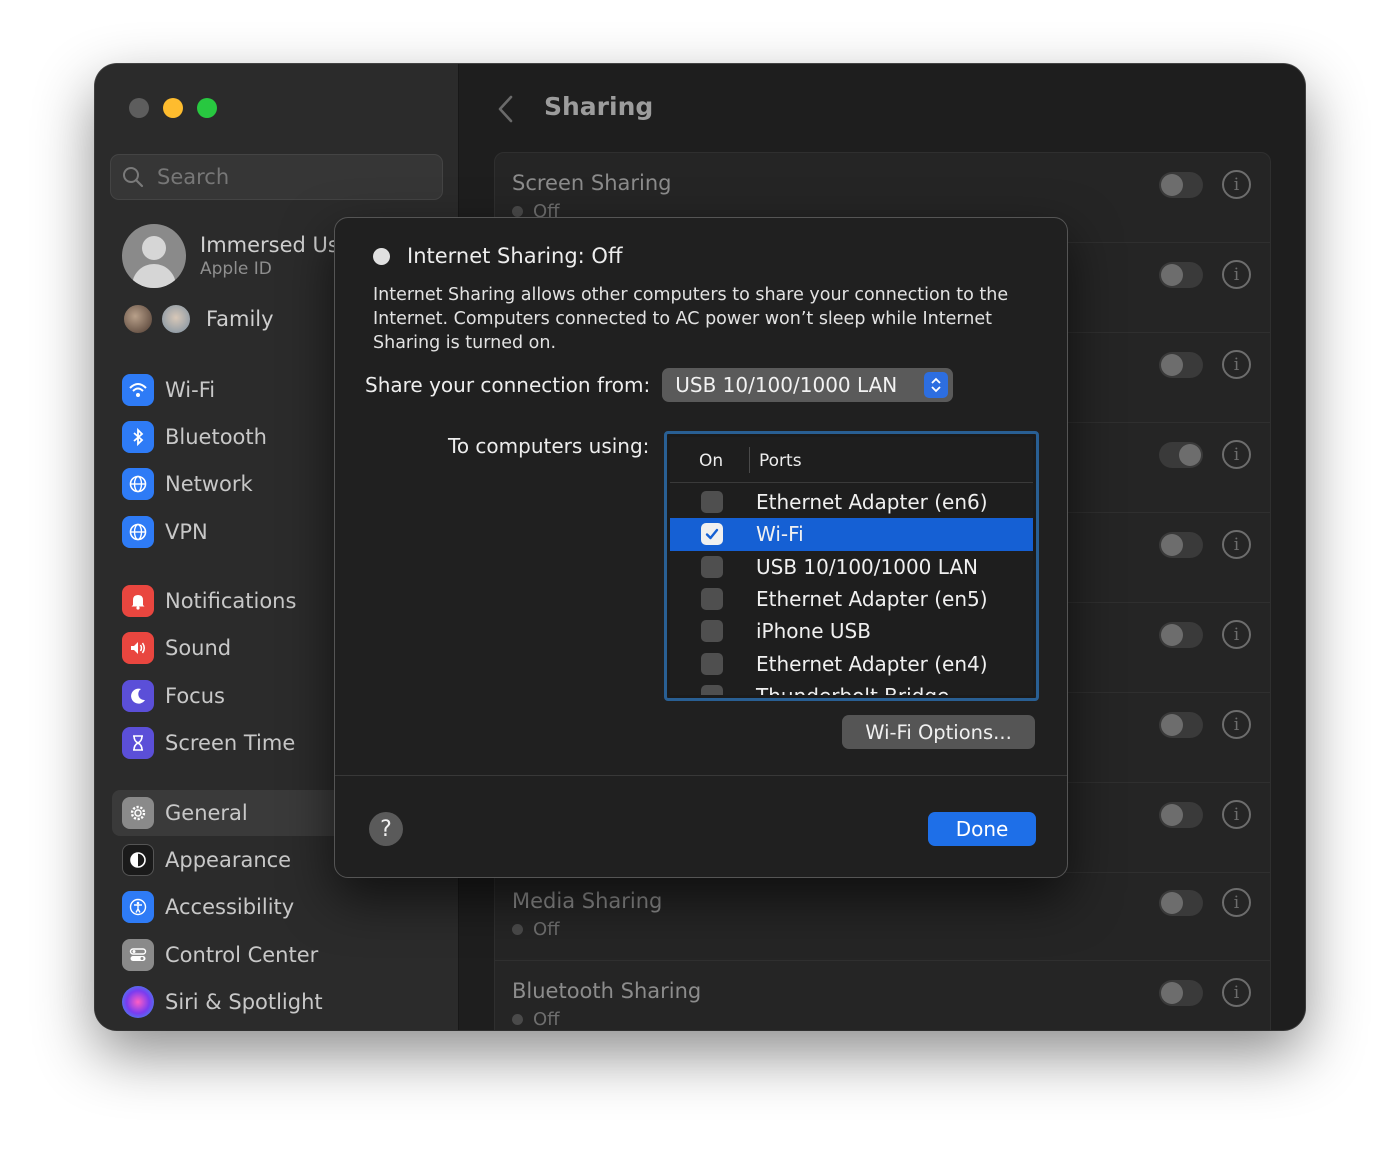  I want to click on port-row: iPhone USB, so click(851, 631).